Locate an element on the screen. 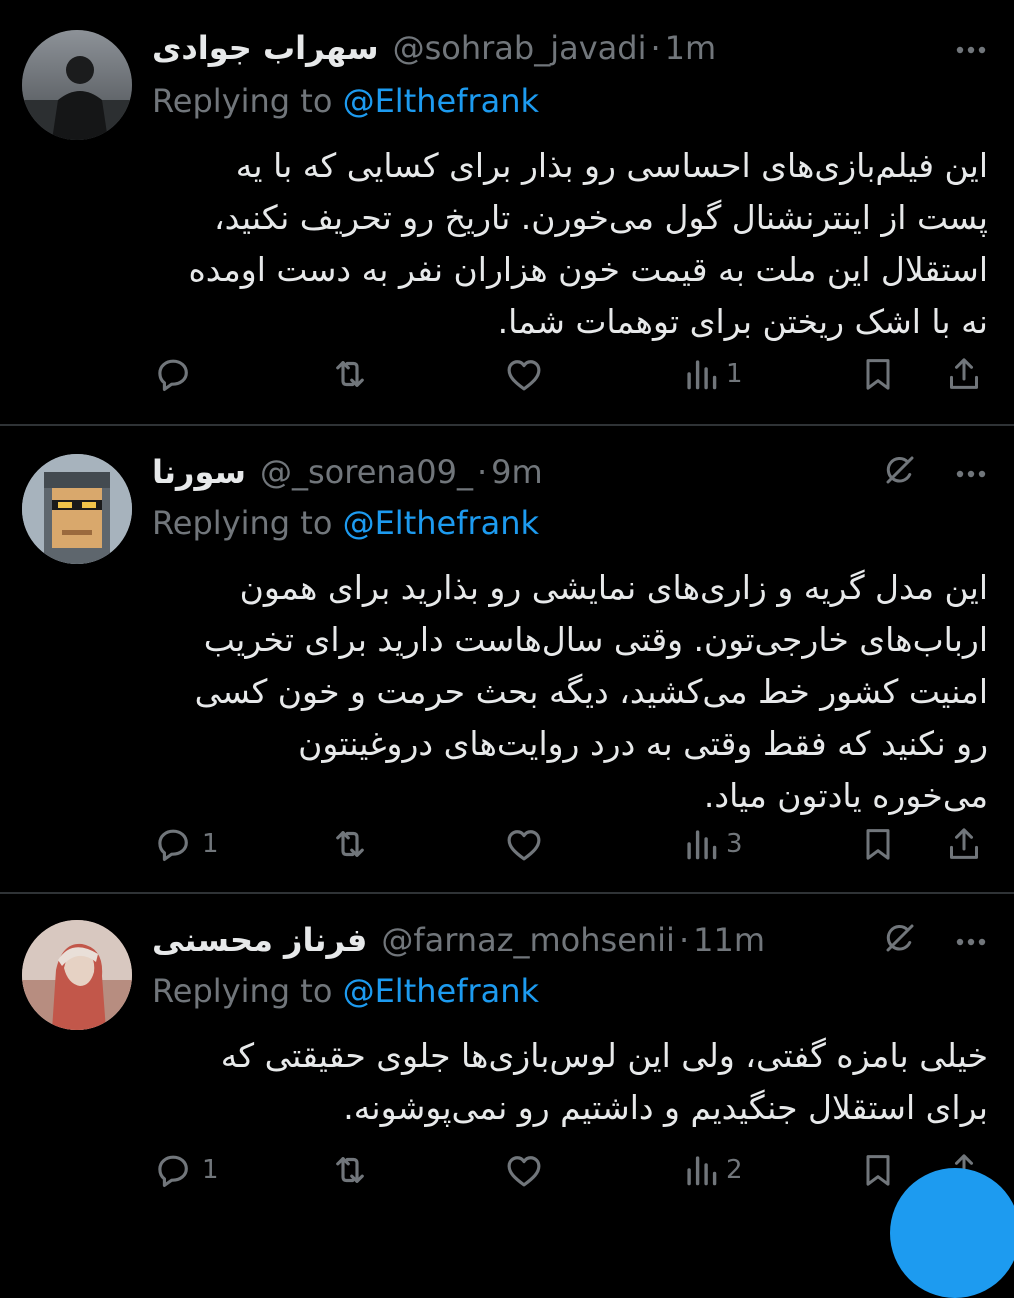 Image resolution: width=1014 pixels, height=1298 pixels. tweet-header: سورنا @_sorena09_ · 9m is located at coordinates (563, 472).